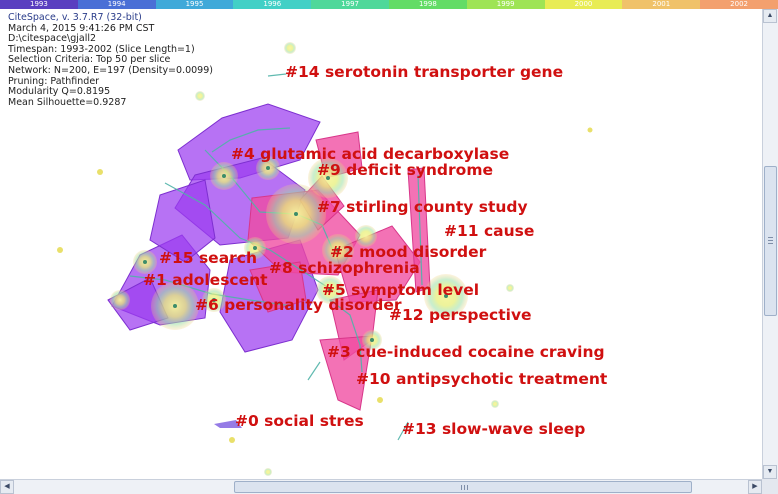 The width and height of the screenshot is (778, 494). What do you see at coordinates (205, 280) in the screenshot?
I see `cluster-label: #1 adolescent` at bounding box center [205, 280].